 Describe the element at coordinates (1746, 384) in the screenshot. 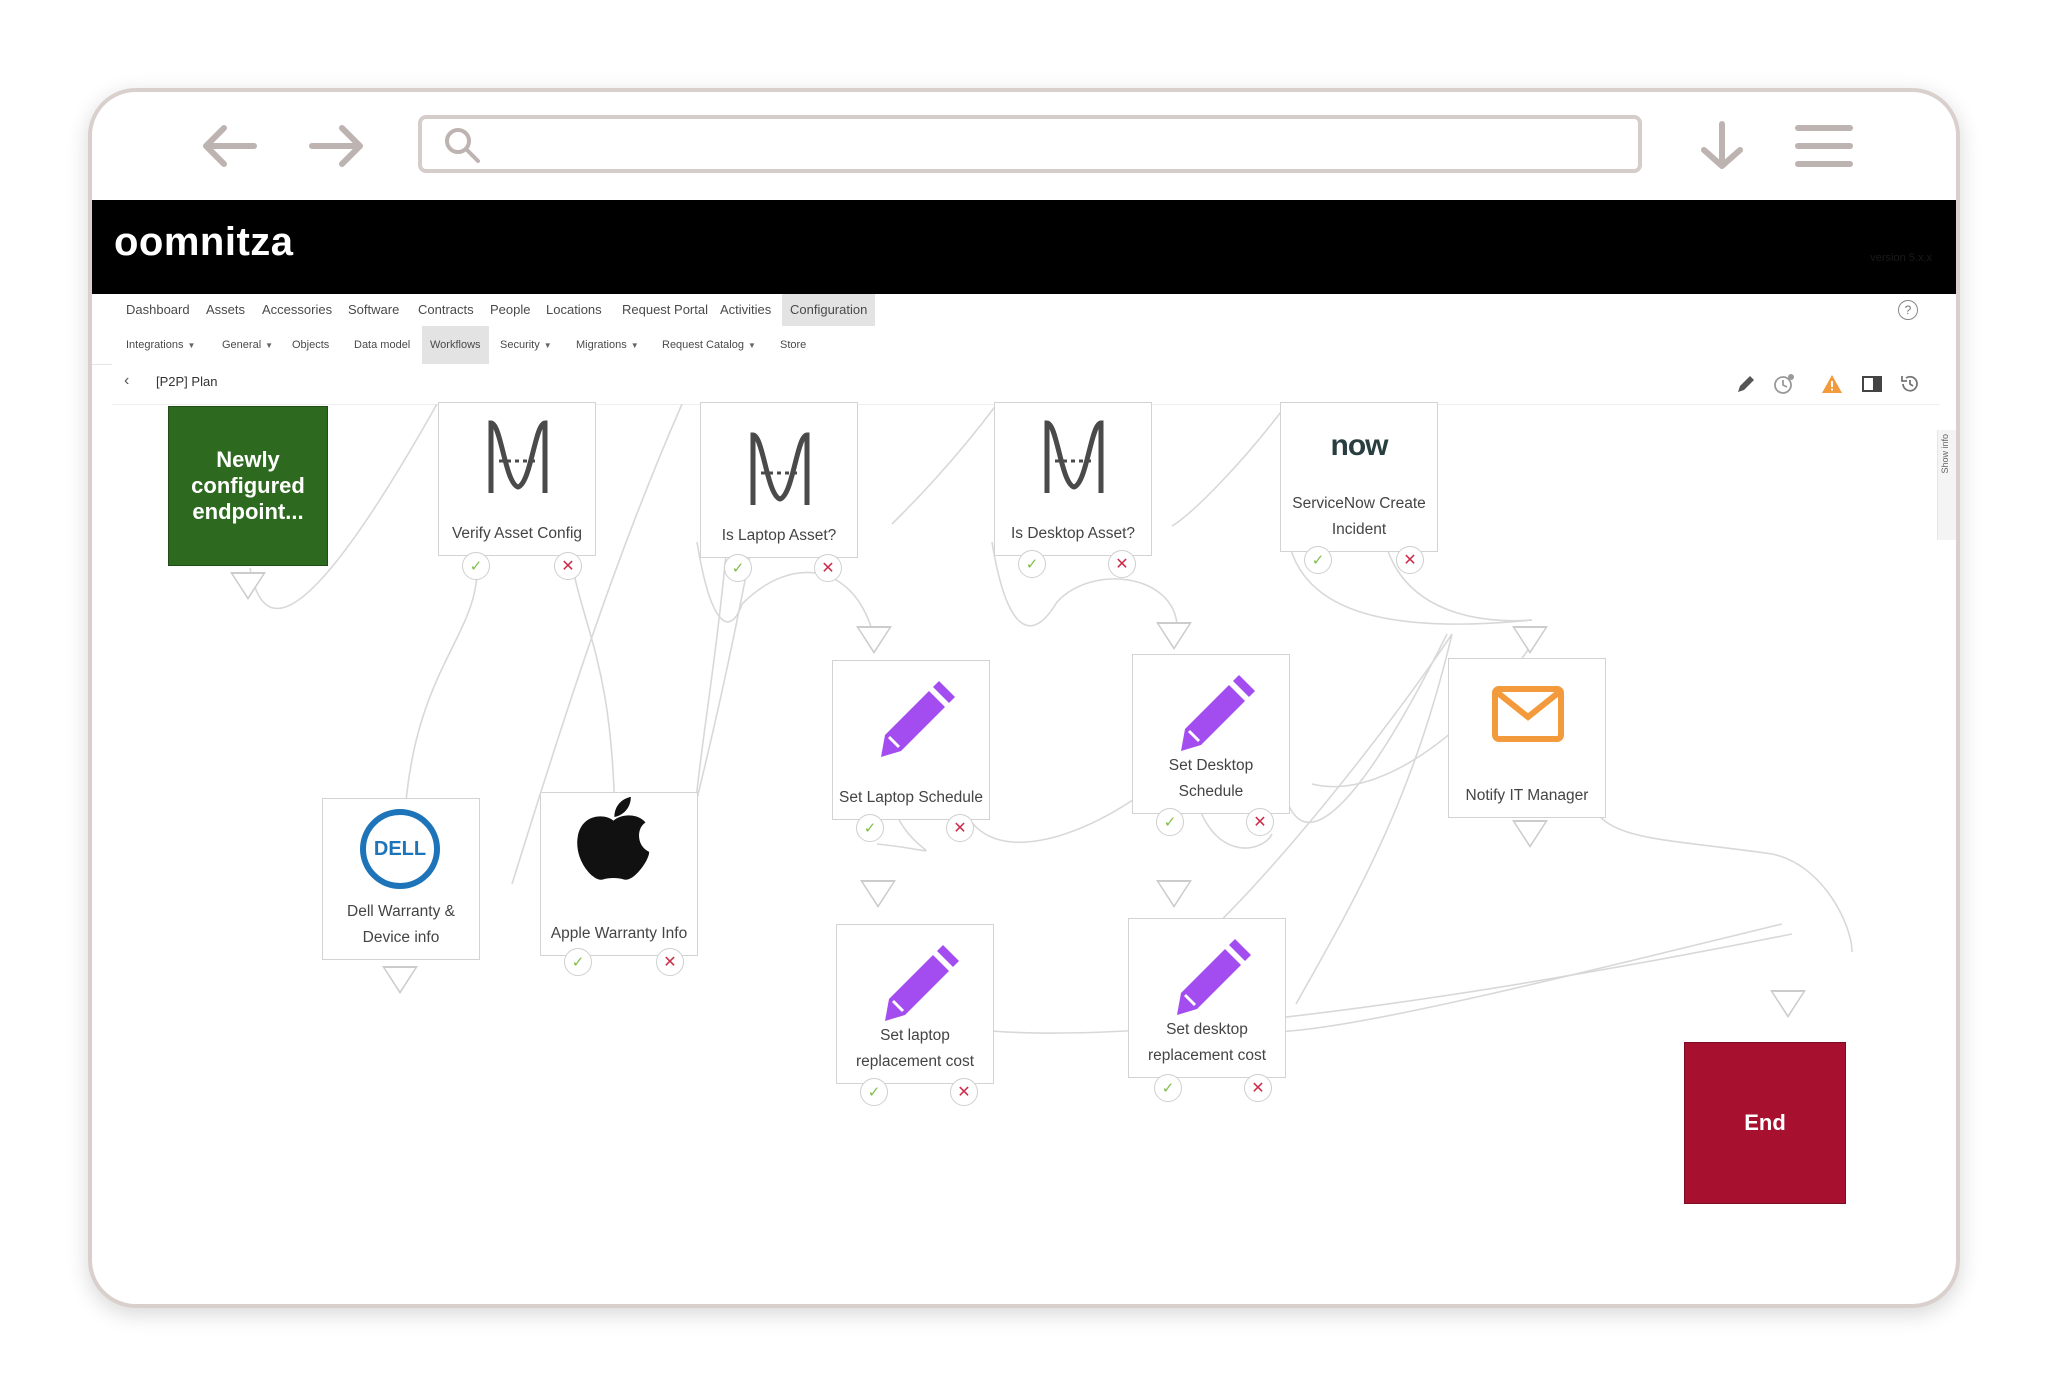

I see `edit-pencil-icon` at that location.